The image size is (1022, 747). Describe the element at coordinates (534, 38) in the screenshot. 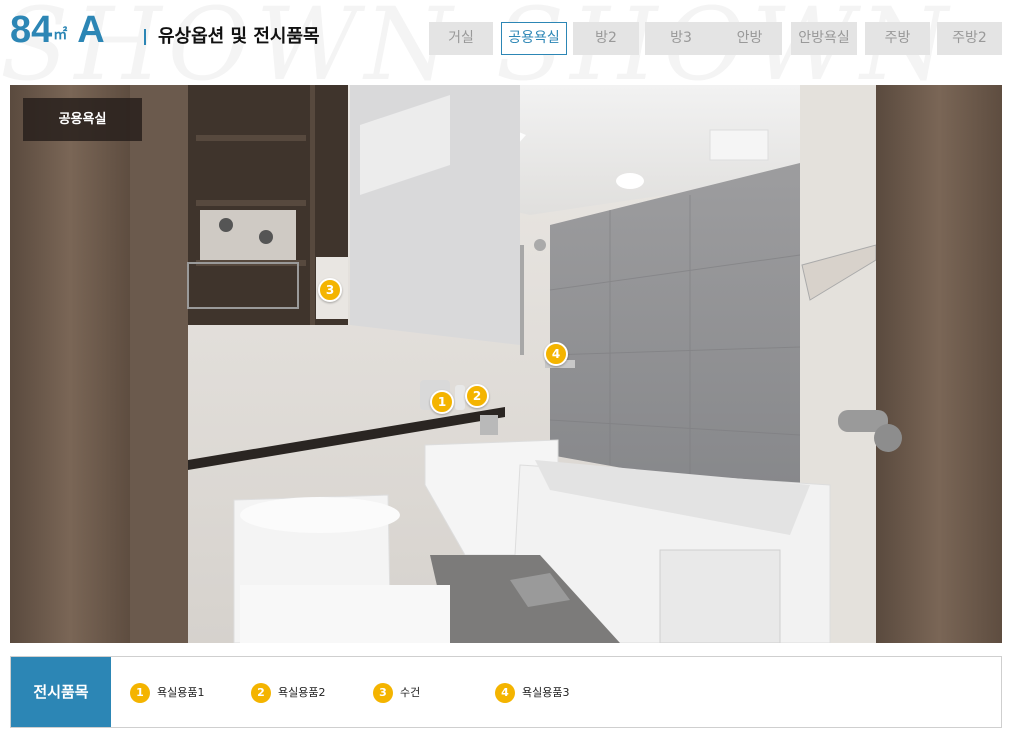

I see `tab-common-bathroom: 공용욕실` at that location.